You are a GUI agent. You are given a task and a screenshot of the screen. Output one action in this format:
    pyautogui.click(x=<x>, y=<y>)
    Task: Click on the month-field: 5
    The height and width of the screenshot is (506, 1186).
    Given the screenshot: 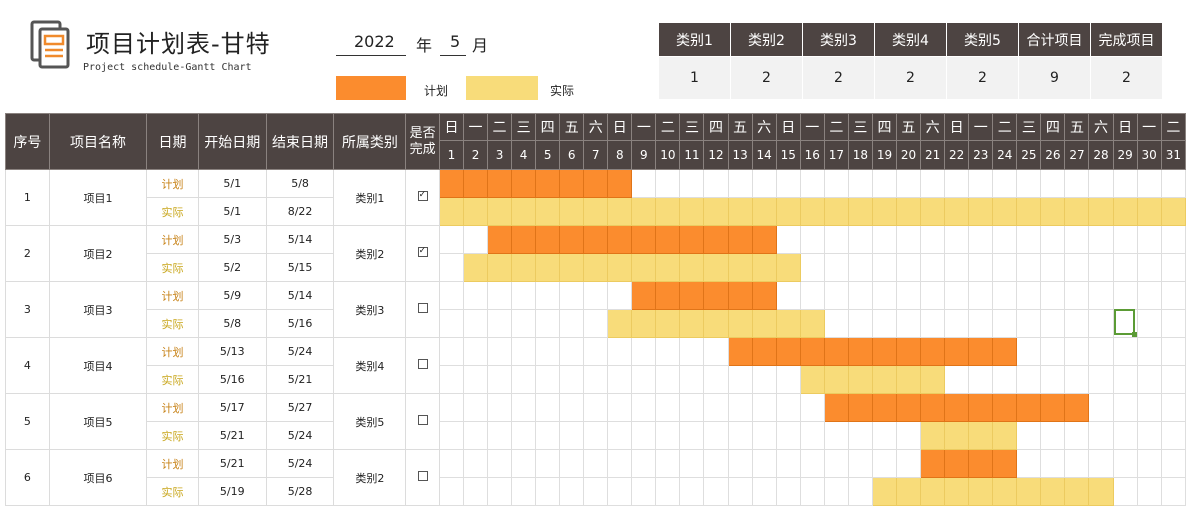 What is the action you would take?
    pyautogui.click(x=455, y=41)
    